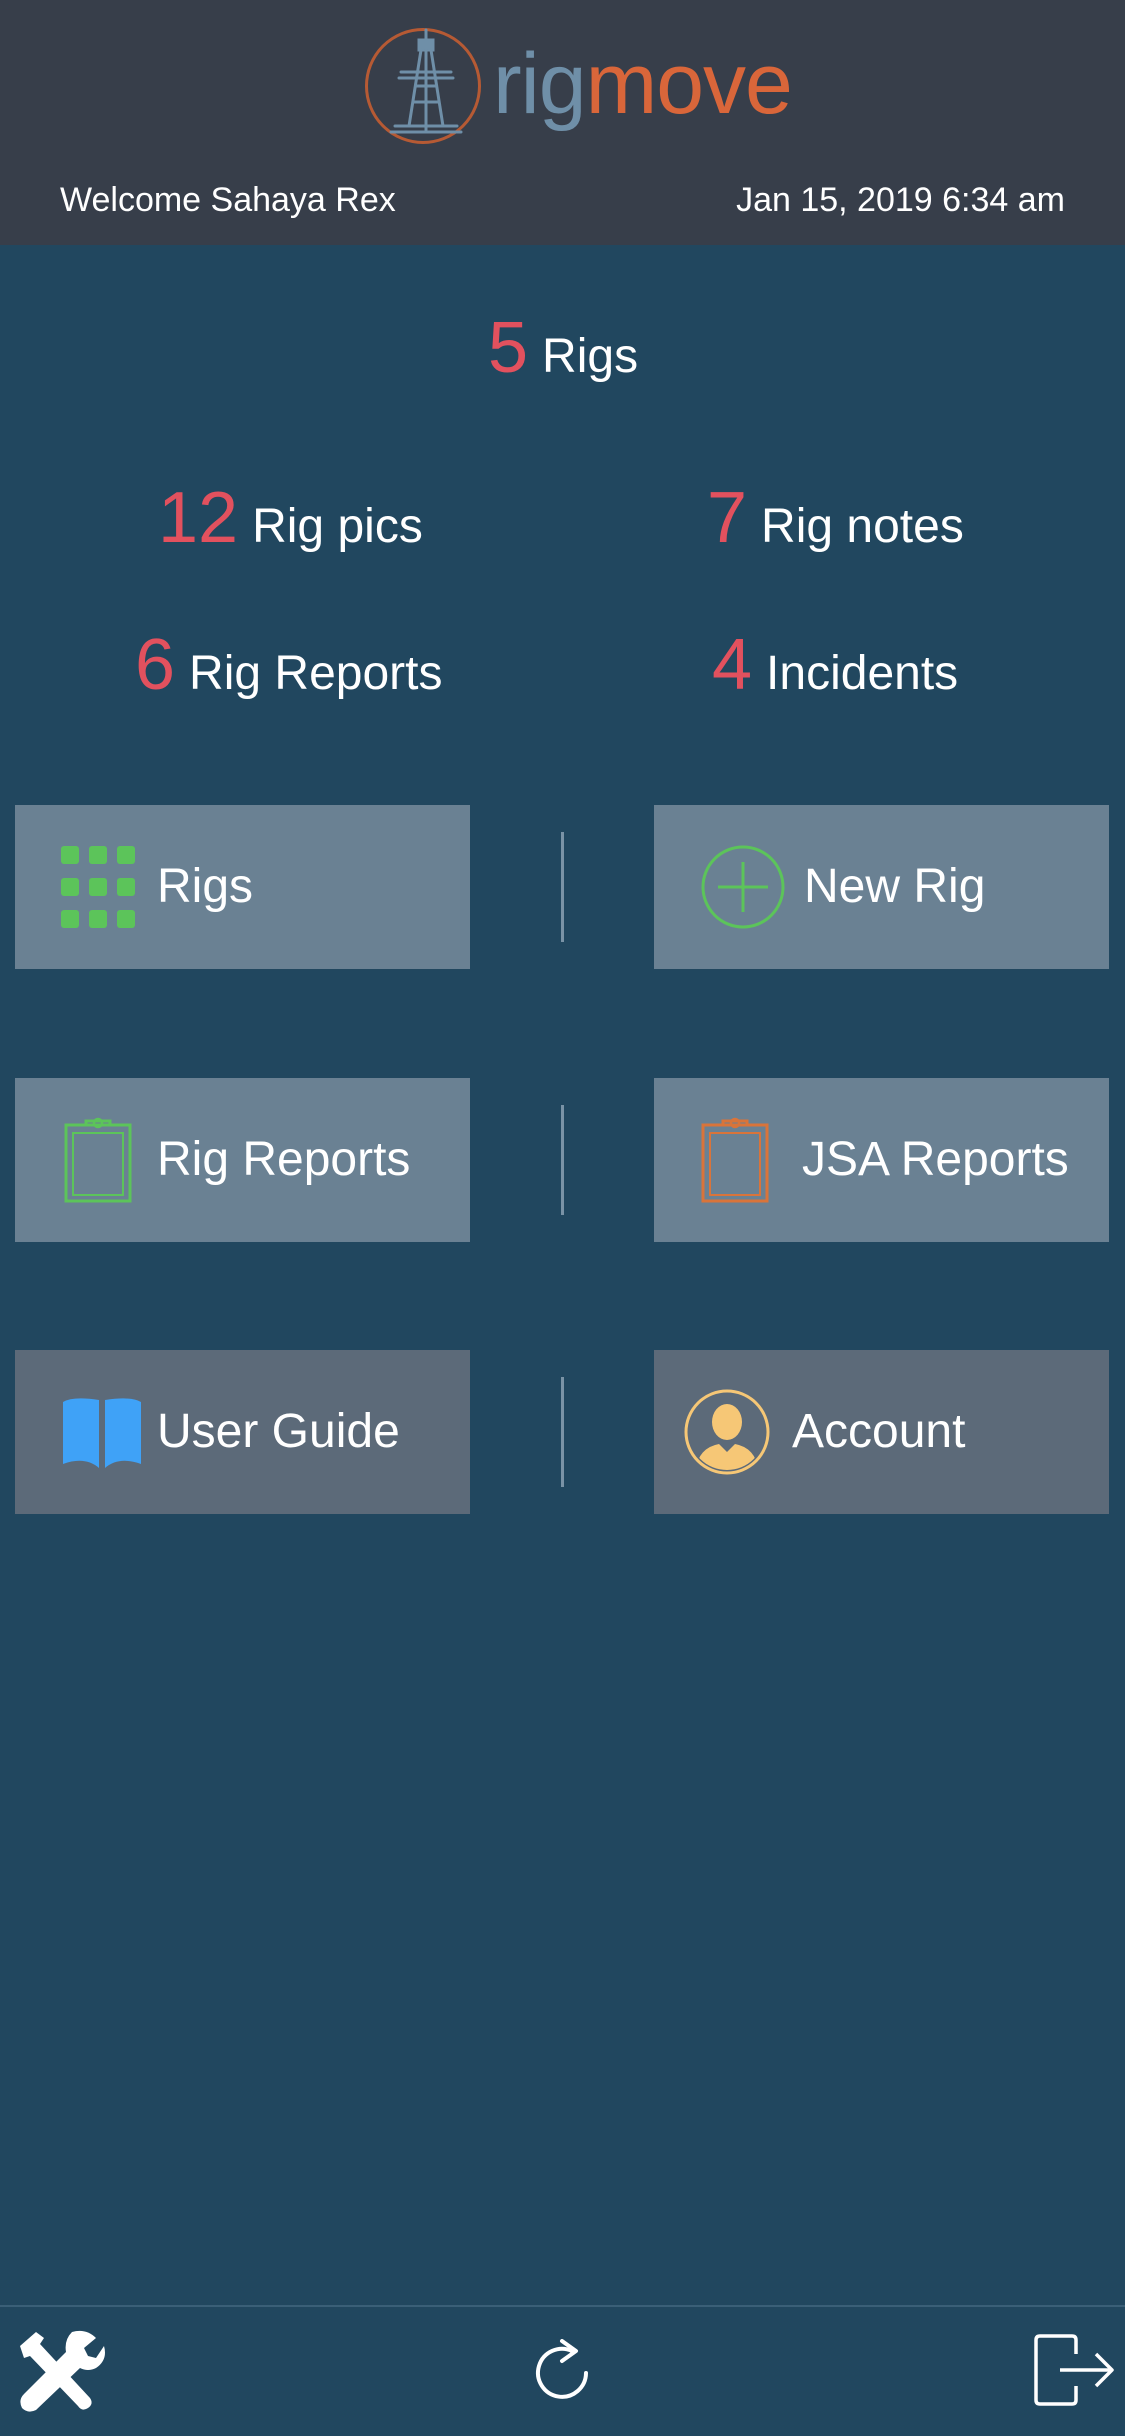 Image resolution: width=1125 pixels, height=2436 pixels. Describe the element at coordinates (862, 526) in the screenshot. I see `stat-rig-notes-label: Rig notes` at that location.